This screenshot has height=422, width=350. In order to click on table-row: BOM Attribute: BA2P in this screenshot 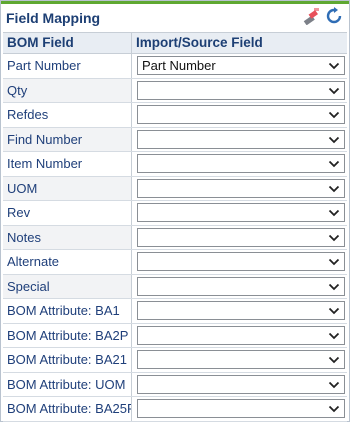, I will do `click(175, 335)`.